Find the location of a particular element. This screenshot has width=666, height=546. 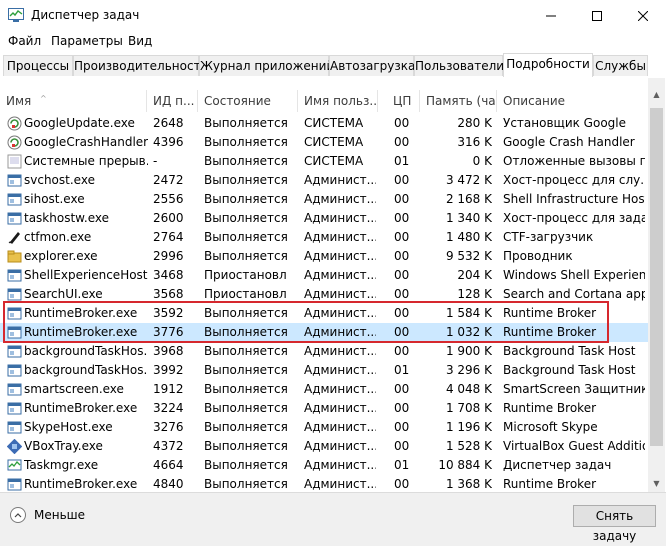

scroll-down-icon: ▼ is located at coordinates (656, 483).